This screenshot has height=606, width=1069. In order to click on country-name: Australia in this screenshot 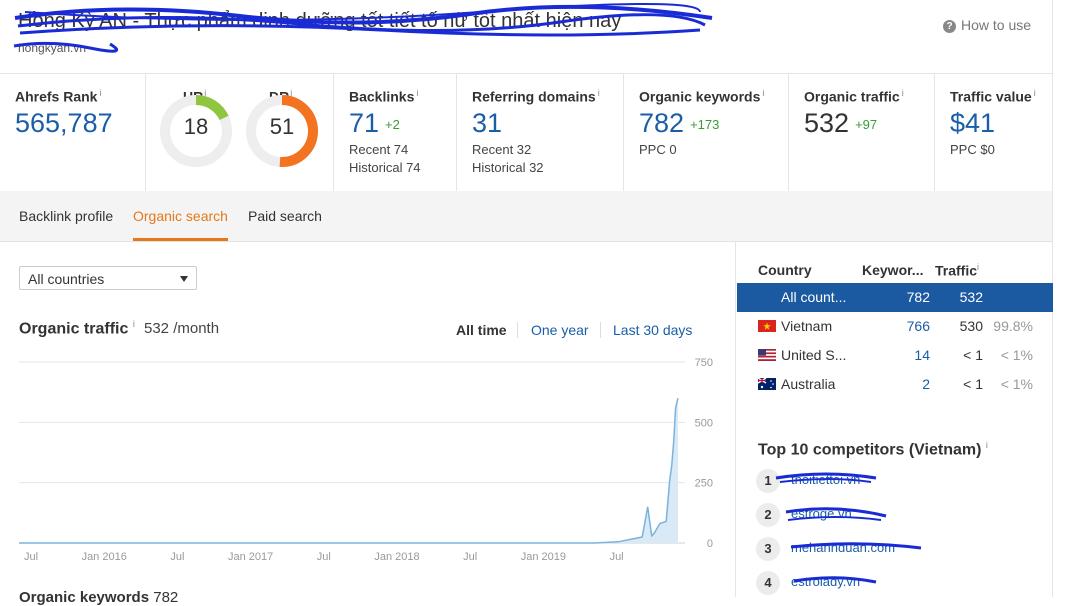, I will do `click(808, 384)`.